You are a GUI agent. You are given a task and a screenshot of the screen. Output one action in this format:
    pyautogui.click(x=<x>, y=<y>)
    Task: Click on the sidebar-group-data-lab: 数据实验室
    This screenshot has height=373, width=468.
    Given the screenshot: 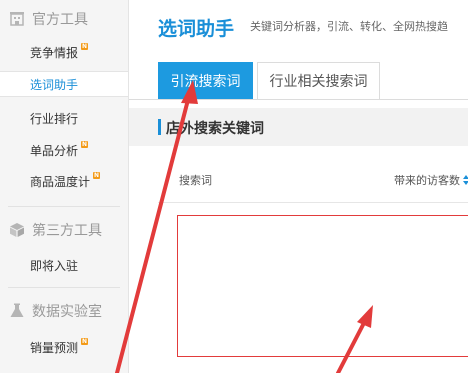 What is the action you would take?
    pyautogui.click(x=64, y=311)
    